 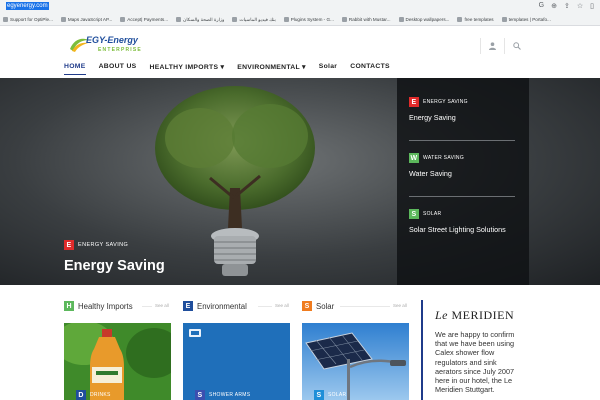 I want to click on shower-arm-image, so click(x=236, y=361).